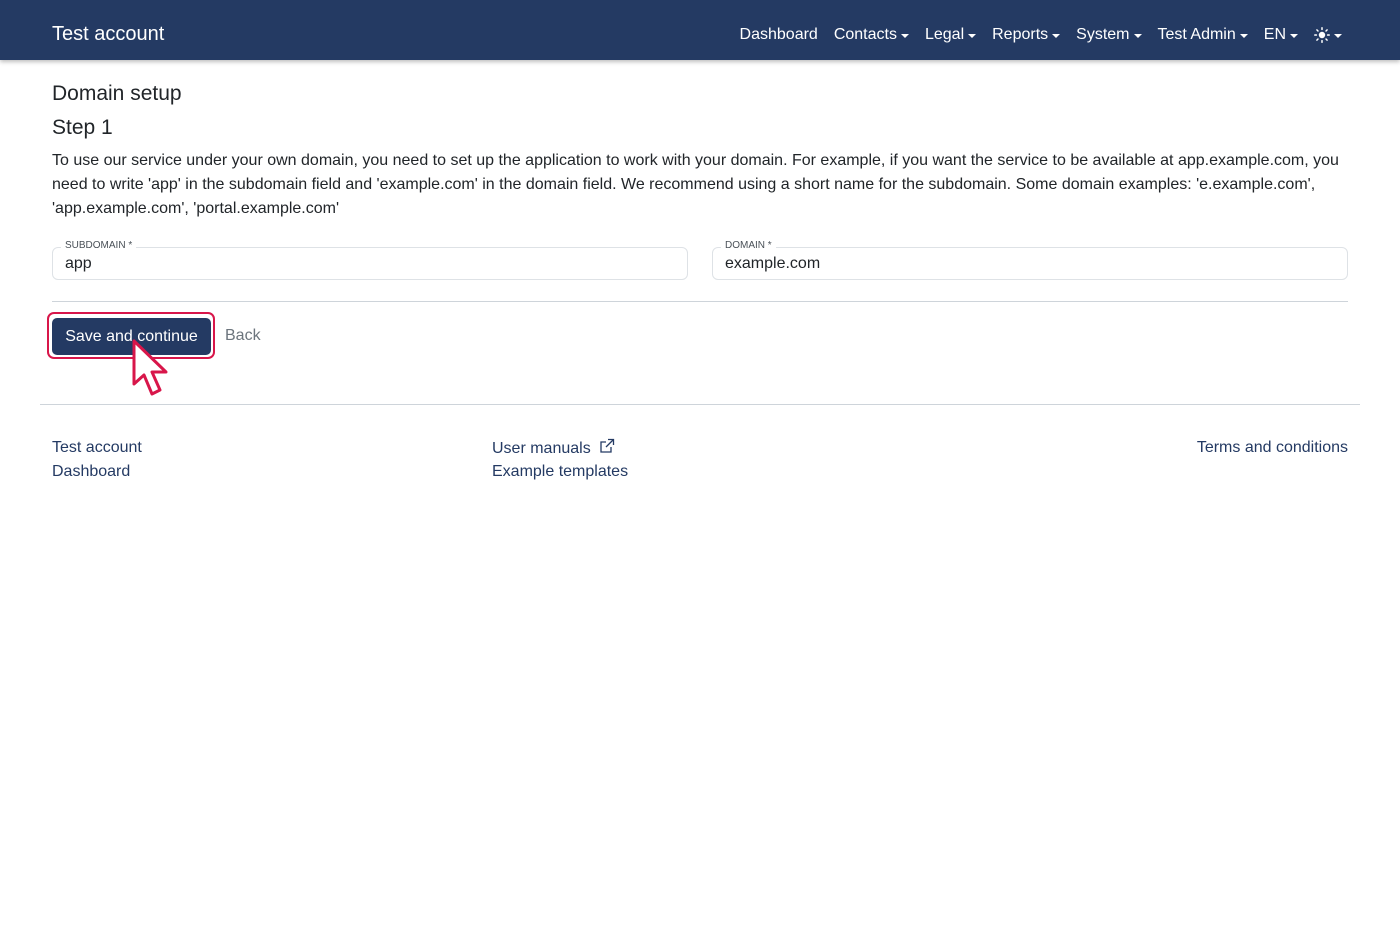 The height and width of the screenshot is (940, 1400). I want to click on subdomain-field: SUBDOMAIN *, so click(370, 259).